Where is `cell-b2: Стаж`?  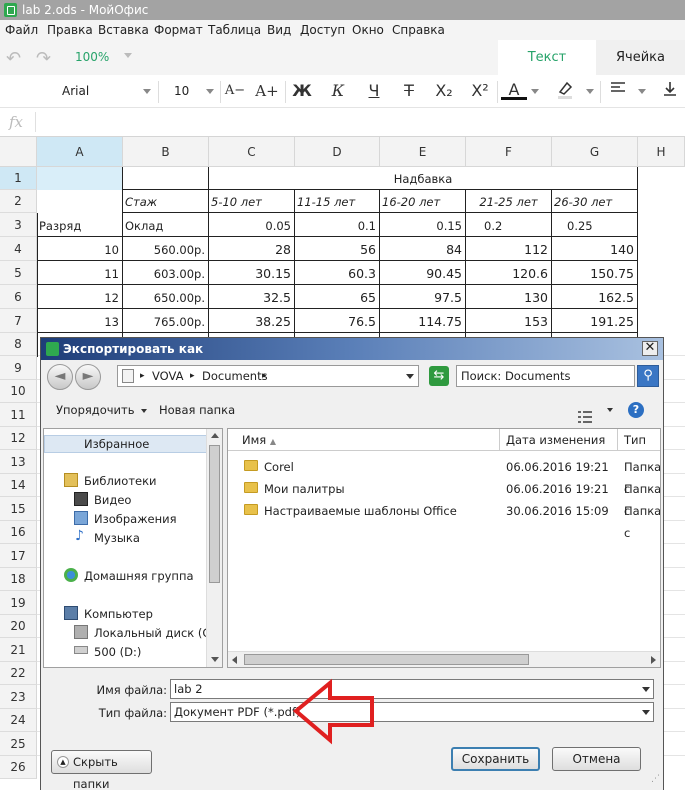
cell-b2: Стаж is located at coordinates (166, 202).